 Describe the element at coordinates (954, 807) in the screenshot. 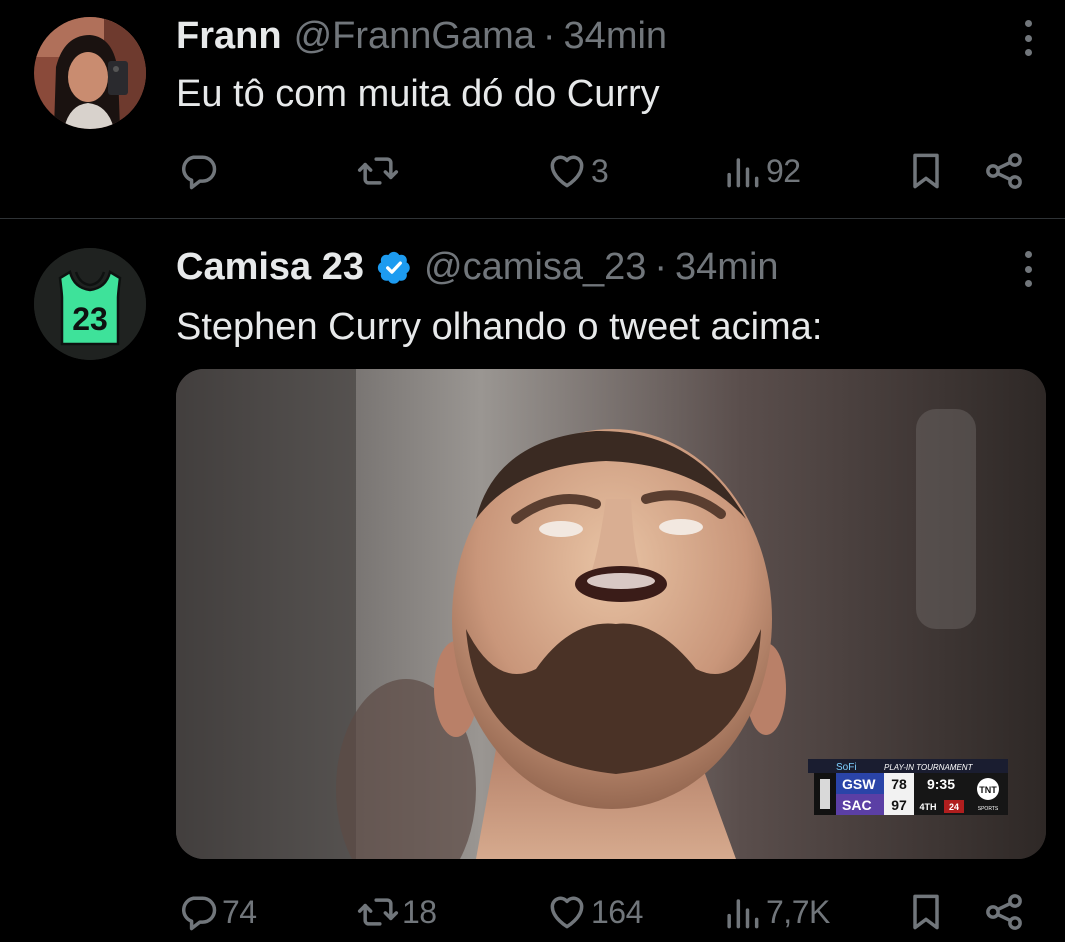

I see `shot-clock: 24` at that location.